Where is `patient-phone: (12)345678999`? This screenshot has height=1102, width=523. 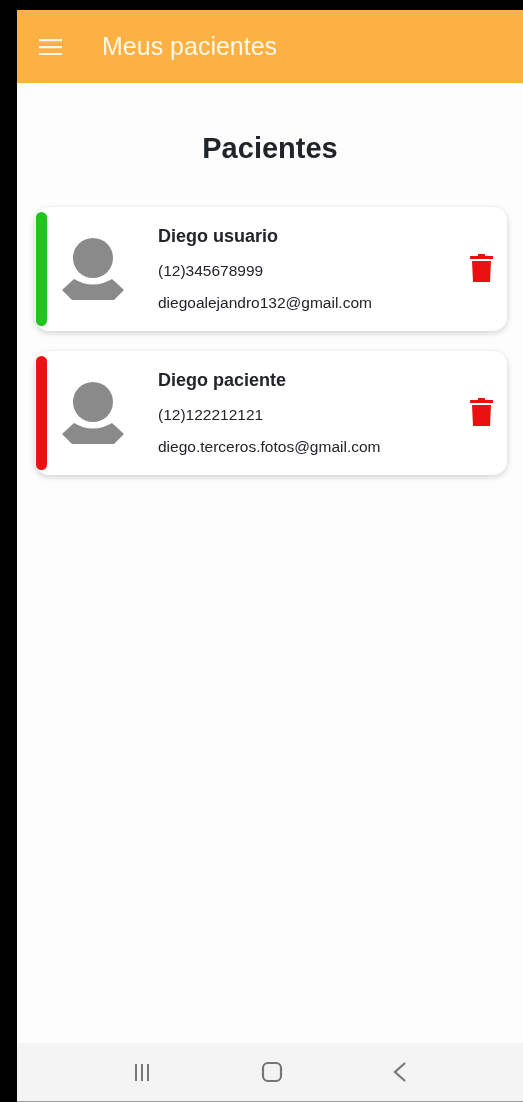
patient-phone: (12)345678999 is located at coordinates (211, 270).